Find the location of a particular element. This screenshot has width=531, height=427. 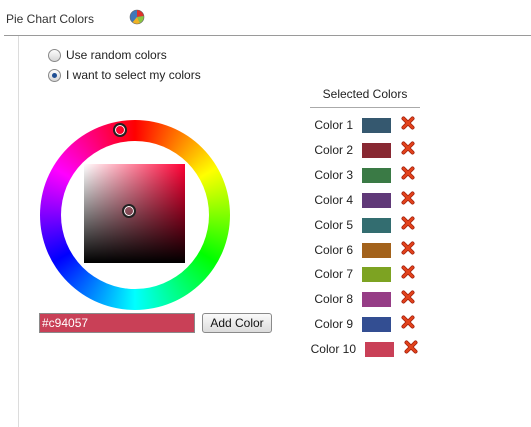

selected-color-row: Color 3 is located at coordinates (365, 177).